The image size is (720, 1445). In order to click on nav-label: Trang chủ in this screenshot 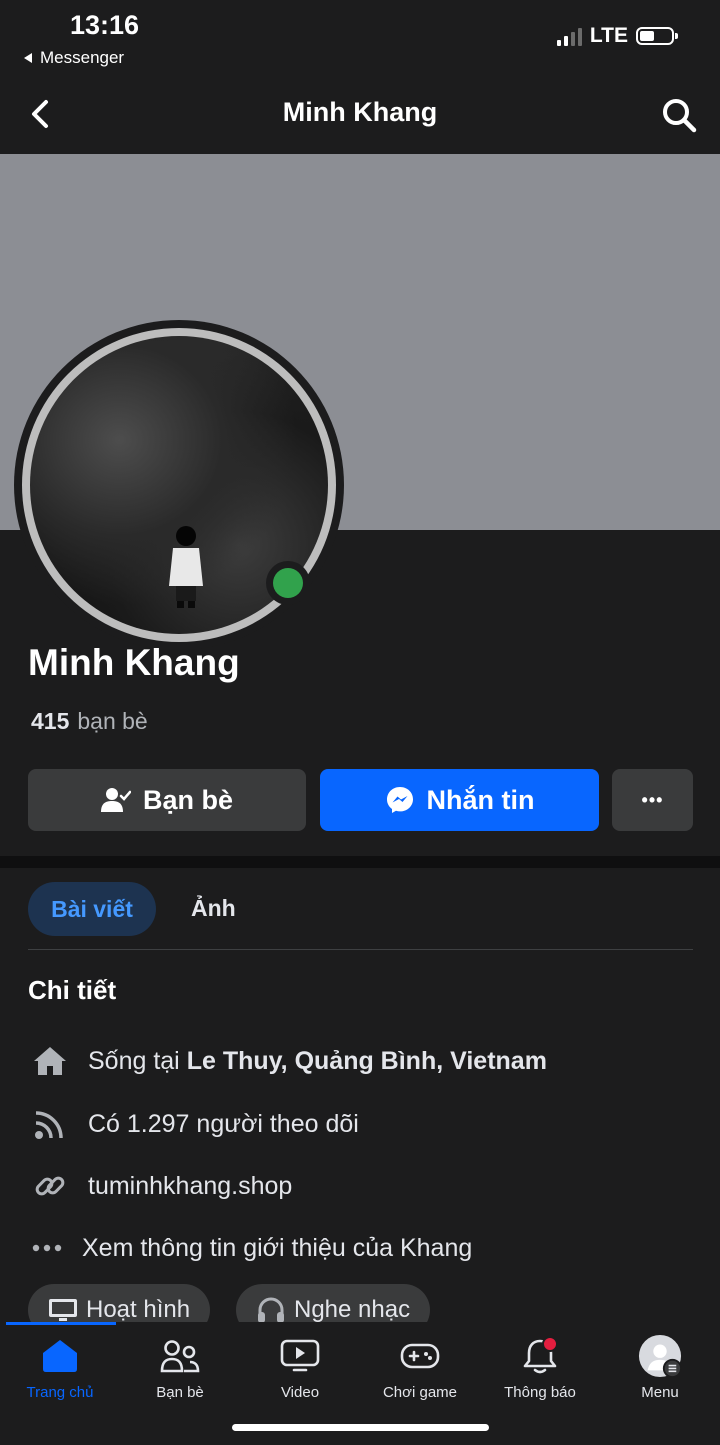, I will do `click(60, 1392)`.